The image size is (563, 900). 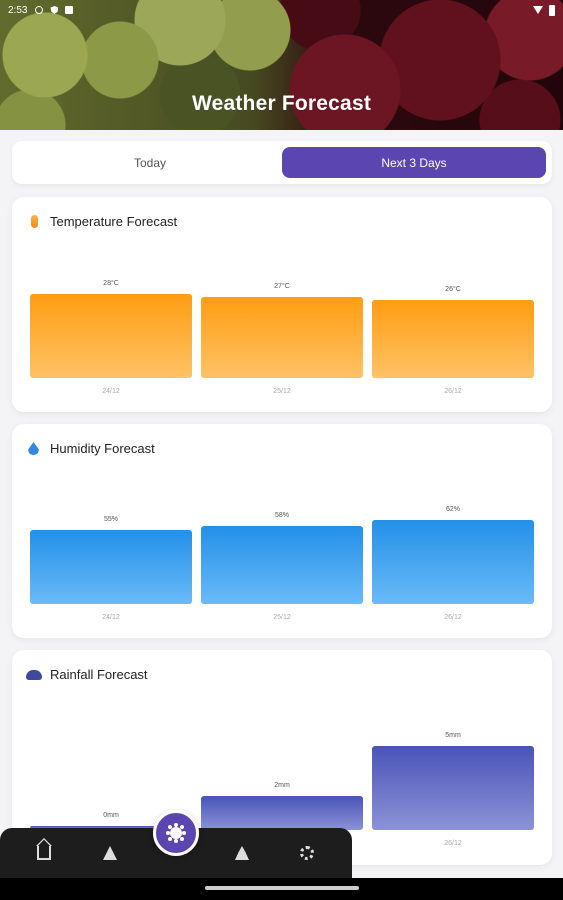 What do you see at coordinates (69, 10) in the screenshot?
I see `sd-card-icon` at bounding box center [69, 10].